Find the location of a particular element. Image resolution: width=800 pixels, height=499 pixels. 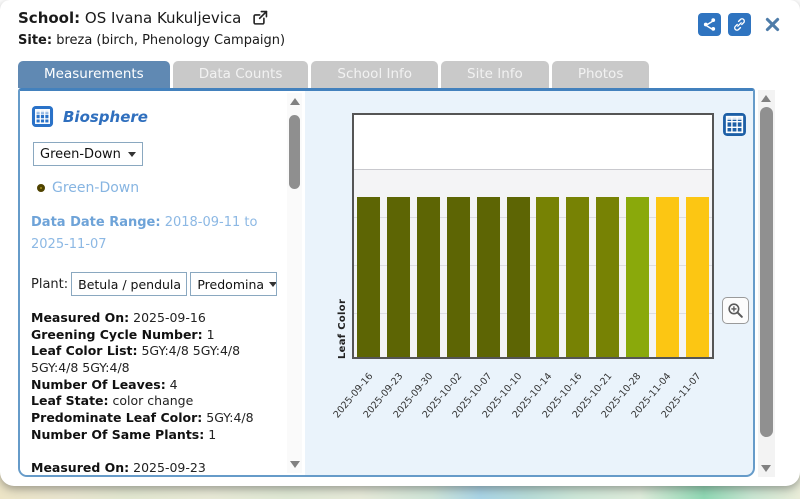

measurement-field: Measured On: 2025-09-16 is located at coordinates (118, 318).